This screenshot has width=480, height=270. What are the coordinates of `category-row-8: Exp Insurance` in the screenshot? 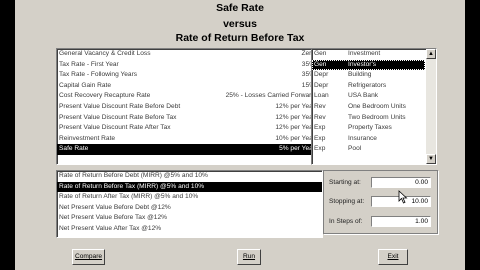 It's located at (374, 139).